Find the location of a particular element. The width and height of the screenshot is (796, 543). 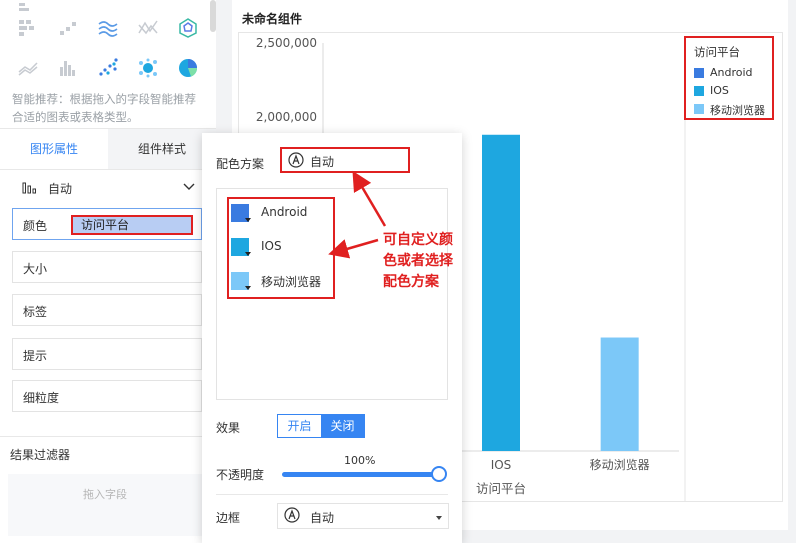

annotation-text: 可自定义颜色或者选择配色方案 is located at coordinates (418, 261).